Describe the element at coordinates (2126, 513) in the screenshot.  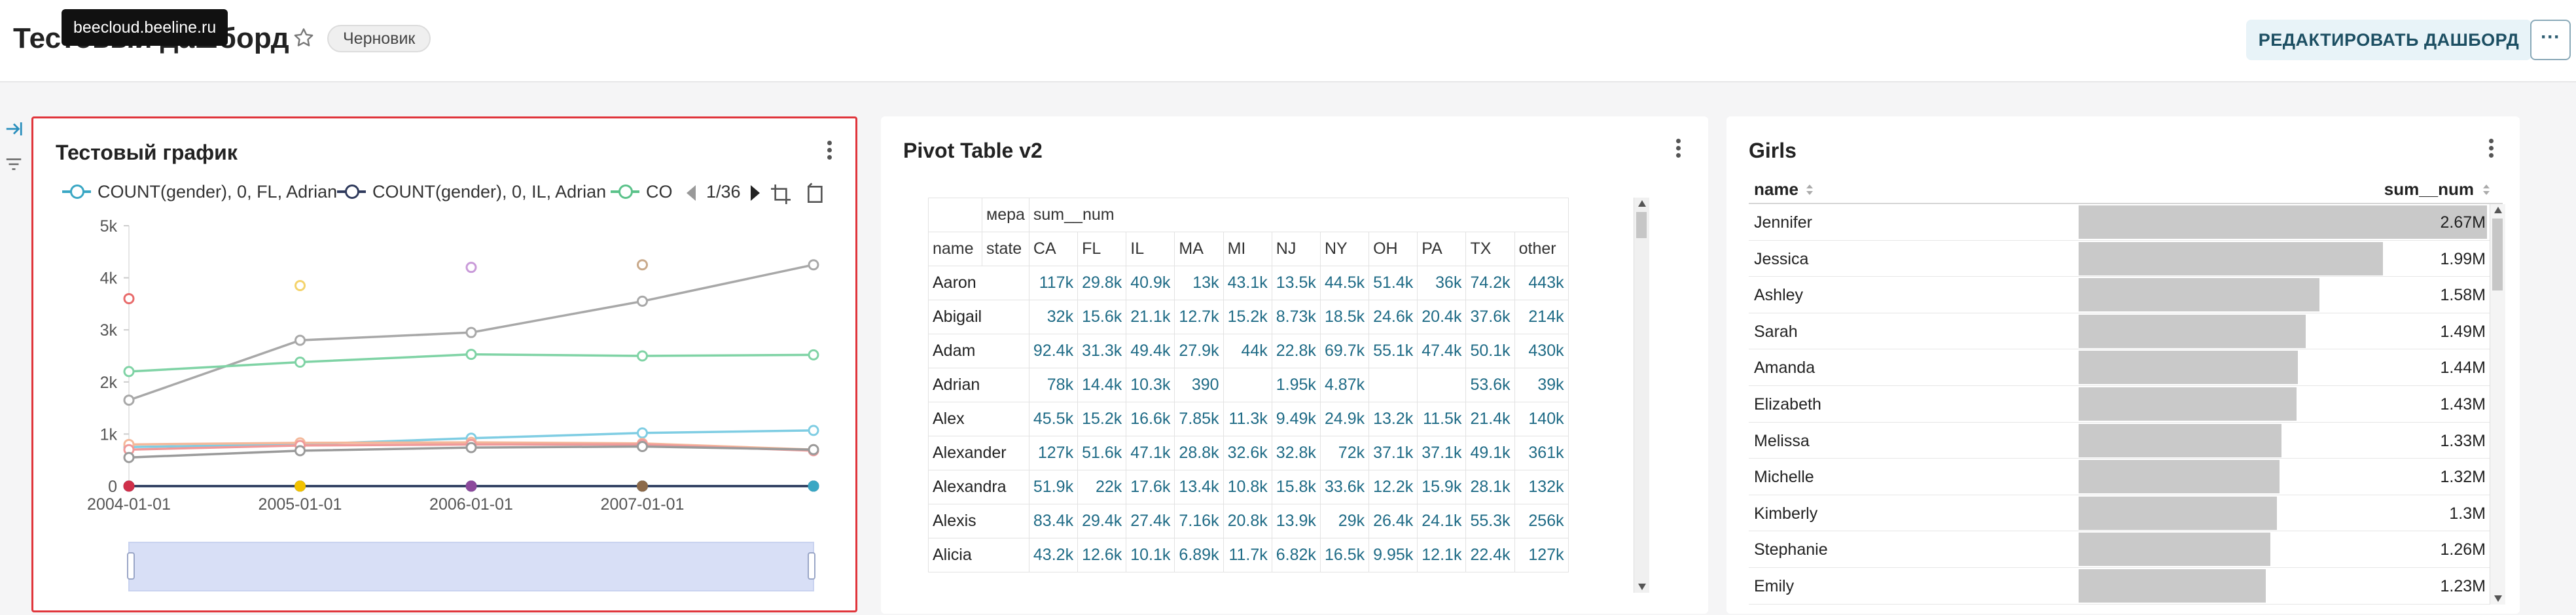
I see `table-row: Kimberly 1.3M` at that location.